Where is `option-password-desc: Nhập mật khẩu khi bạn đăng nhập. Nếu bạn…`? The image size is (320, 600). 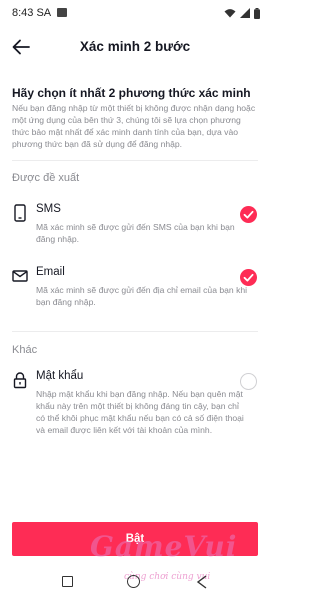
option-password-desc: Nhập mật khẩu khi bạn đăng nhập. Nếu bạn… is located at coordinates (140, 412).